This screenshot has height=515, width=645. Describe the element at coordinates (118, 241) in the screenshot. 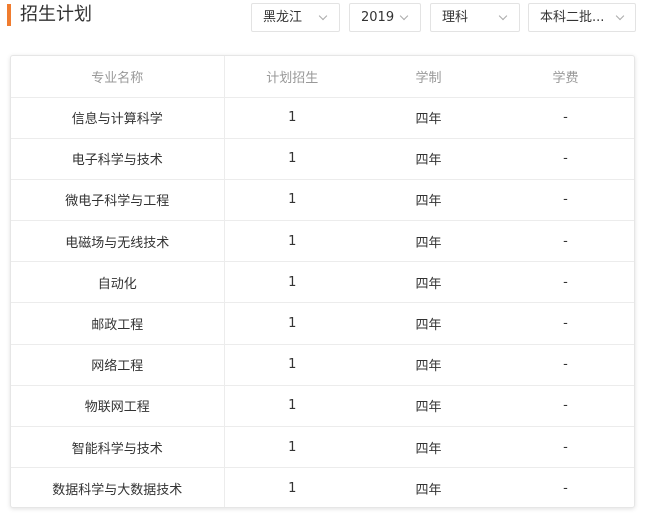

I see `major-cell: 电磁场与无线技术` at that location.